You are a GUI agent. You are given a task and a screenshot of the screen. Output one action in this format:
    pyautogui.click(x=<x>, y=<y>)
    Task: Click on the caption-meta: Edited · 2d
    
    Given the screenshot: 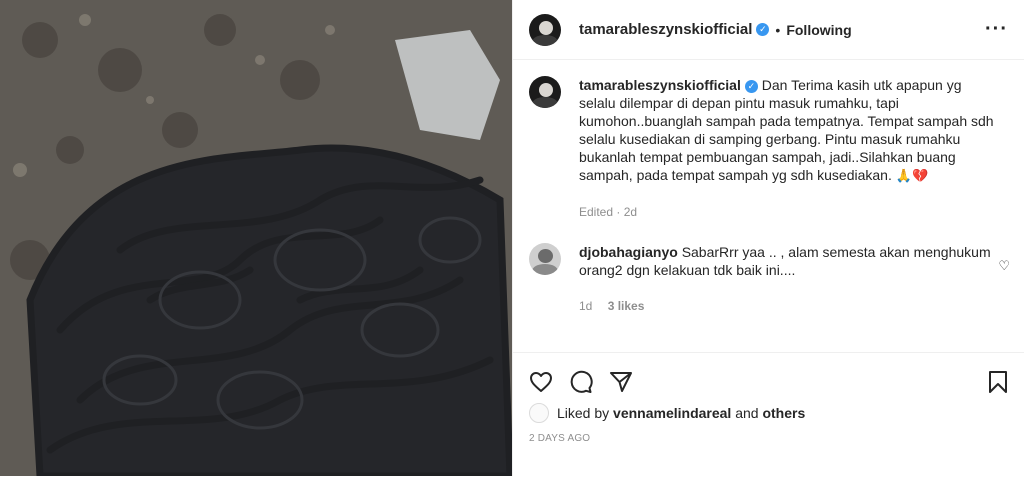 What is the action you would take?
    pyautogui.click(x=789, y=212)
    